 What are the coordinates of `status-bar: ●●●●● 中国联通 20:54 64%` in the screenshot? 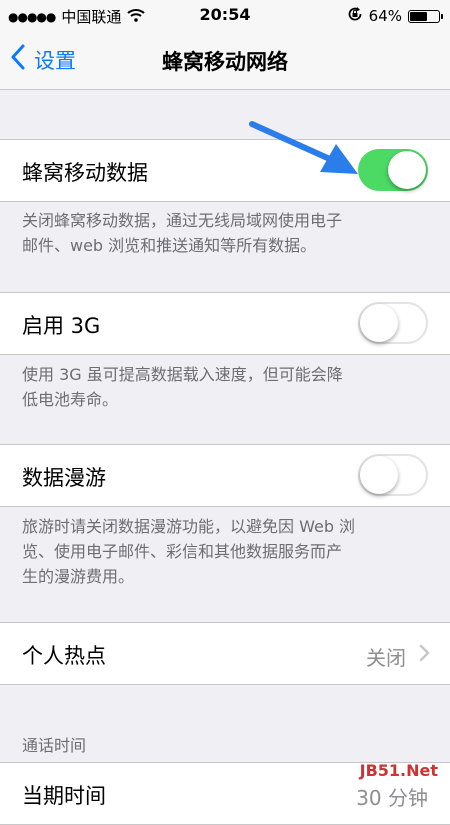 It's located at (225, 15).